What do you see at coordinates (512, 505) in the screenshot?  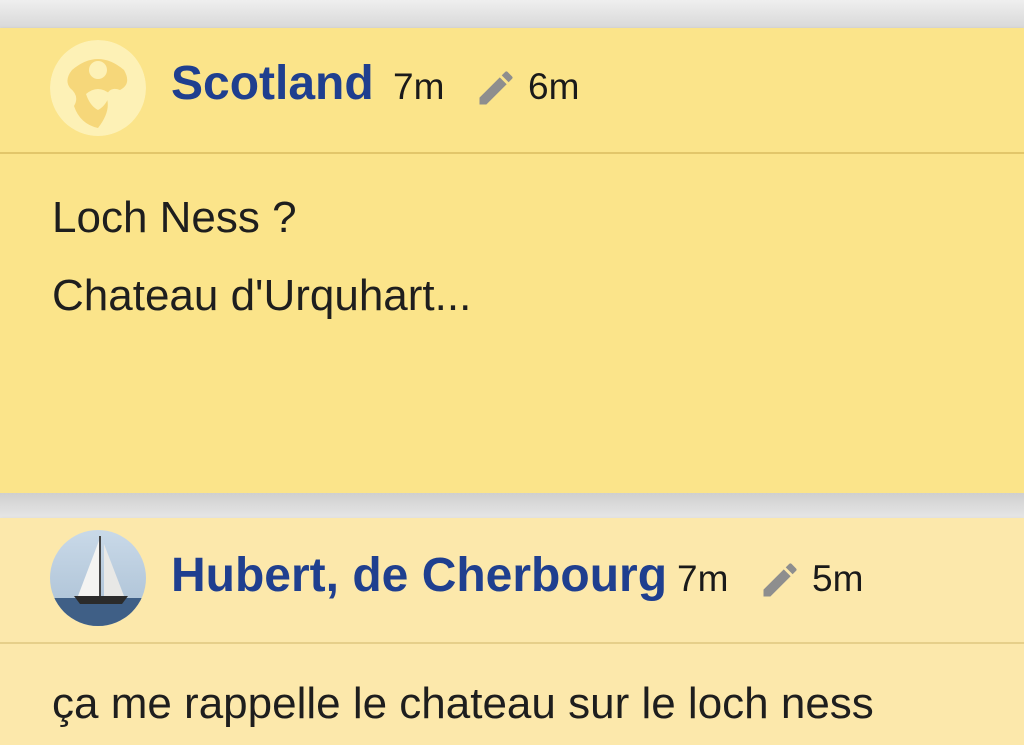 I see `card-separator` at bounding box center [512, 505].